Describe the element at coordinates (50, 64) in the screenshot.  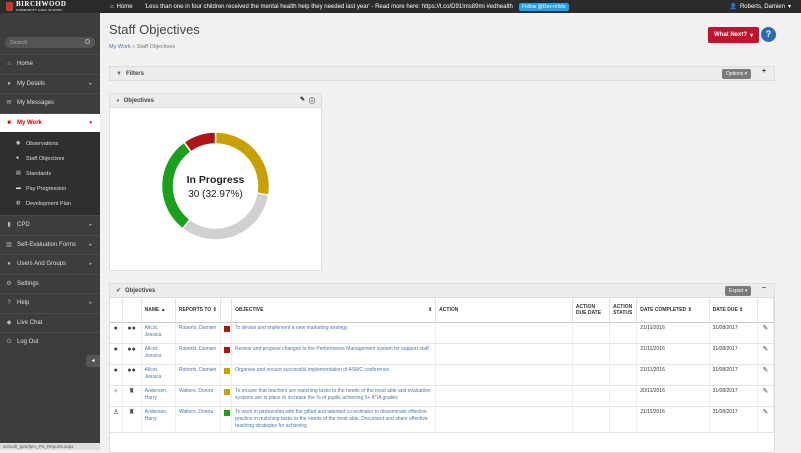
I see `sidebar-item-home: ⌂ Home` at that location.